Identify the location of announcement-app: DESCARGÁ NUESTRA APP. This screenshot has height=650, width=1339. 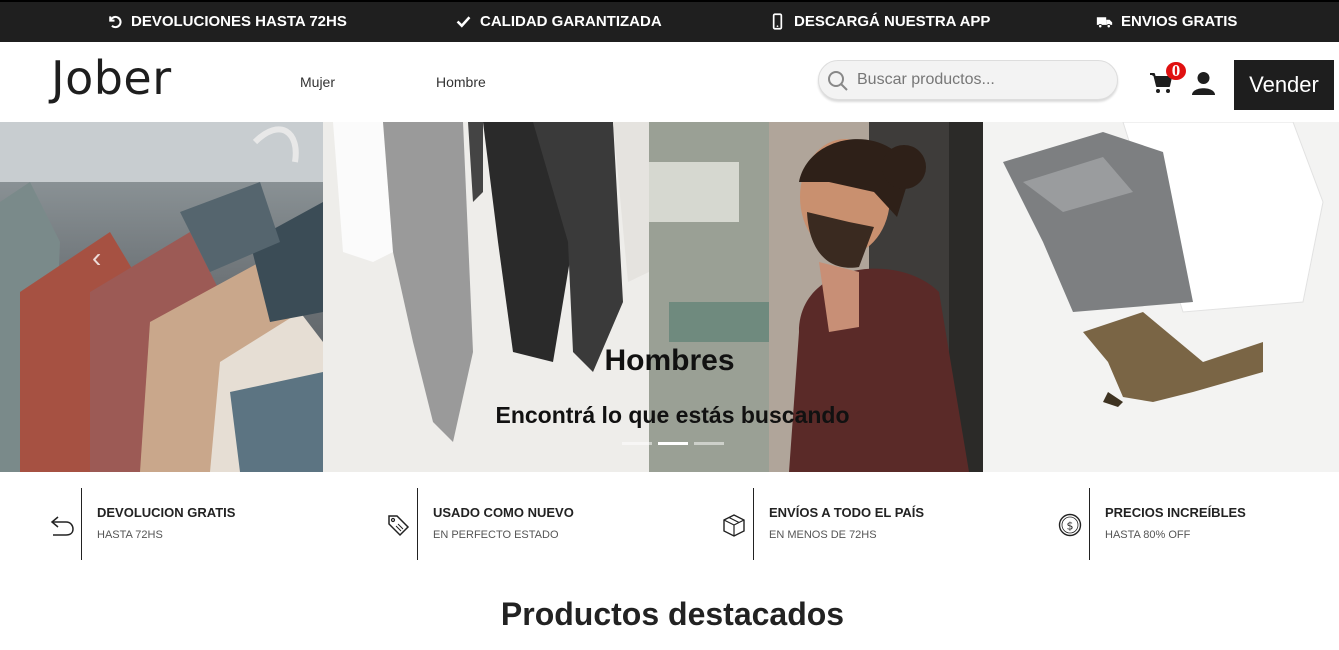
(879, 21).